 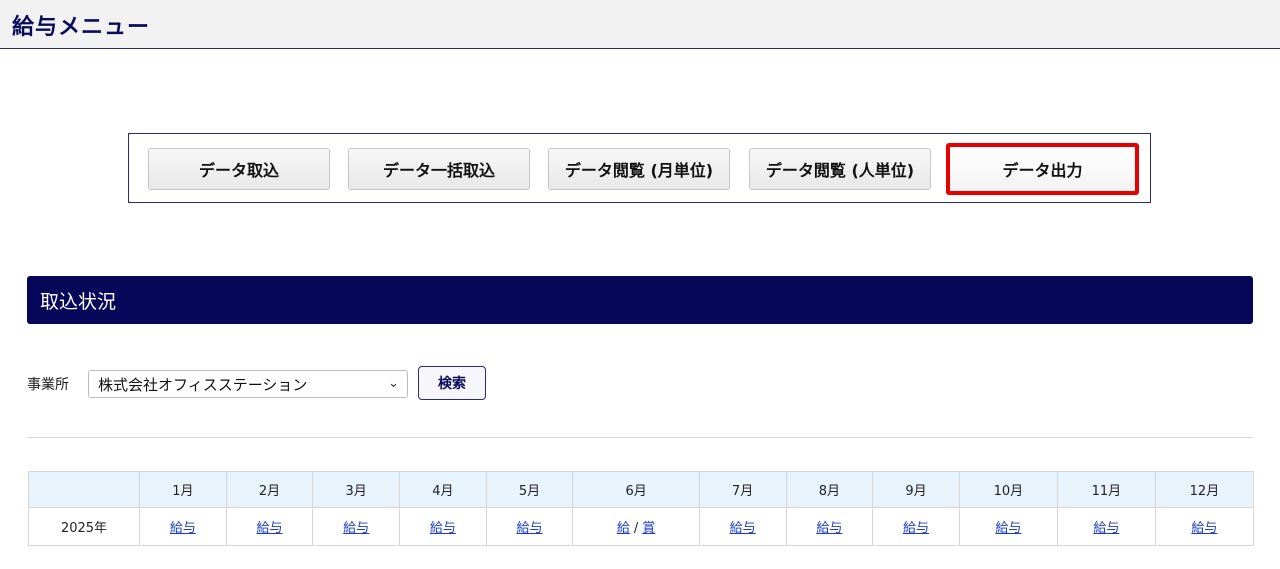 I want to click on month-header: 4月, so click(x=443, y=489).